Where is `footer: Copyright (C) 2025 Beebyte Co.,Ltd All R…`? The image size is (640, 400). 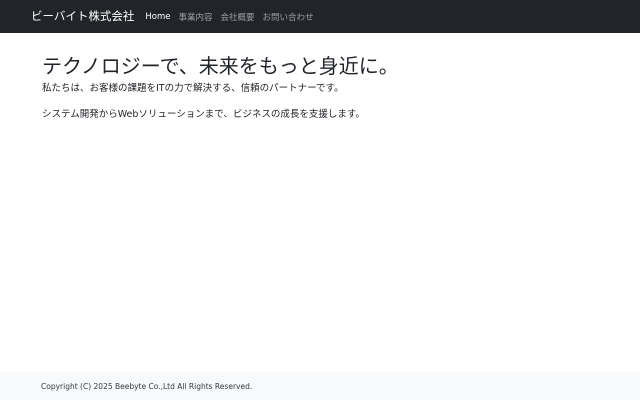
footer: Copyright (C) 2025 Beebyte Co.,Ltd All R… is located at coordinates (320, 386).